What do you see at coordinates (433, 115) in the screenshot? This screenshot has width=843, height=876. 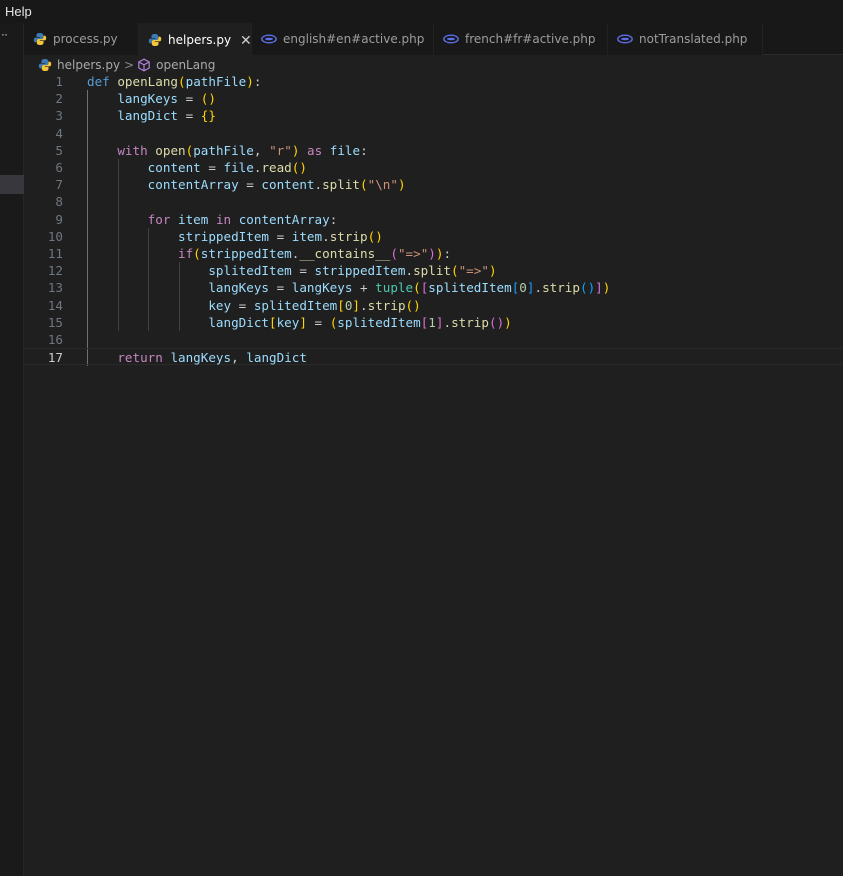 I see `code-line: 3 langDict = {}` at bounding box center [433, 115].